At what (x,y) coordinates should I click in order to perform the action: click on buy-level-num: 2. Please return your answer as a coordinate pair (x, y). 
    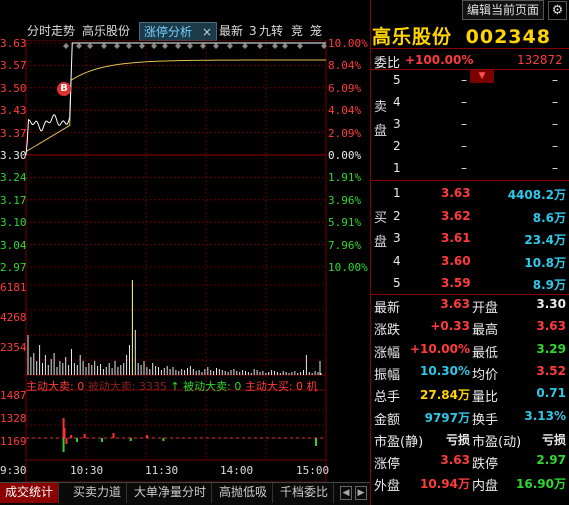
    Looking at the image, I should click on (397, 215).